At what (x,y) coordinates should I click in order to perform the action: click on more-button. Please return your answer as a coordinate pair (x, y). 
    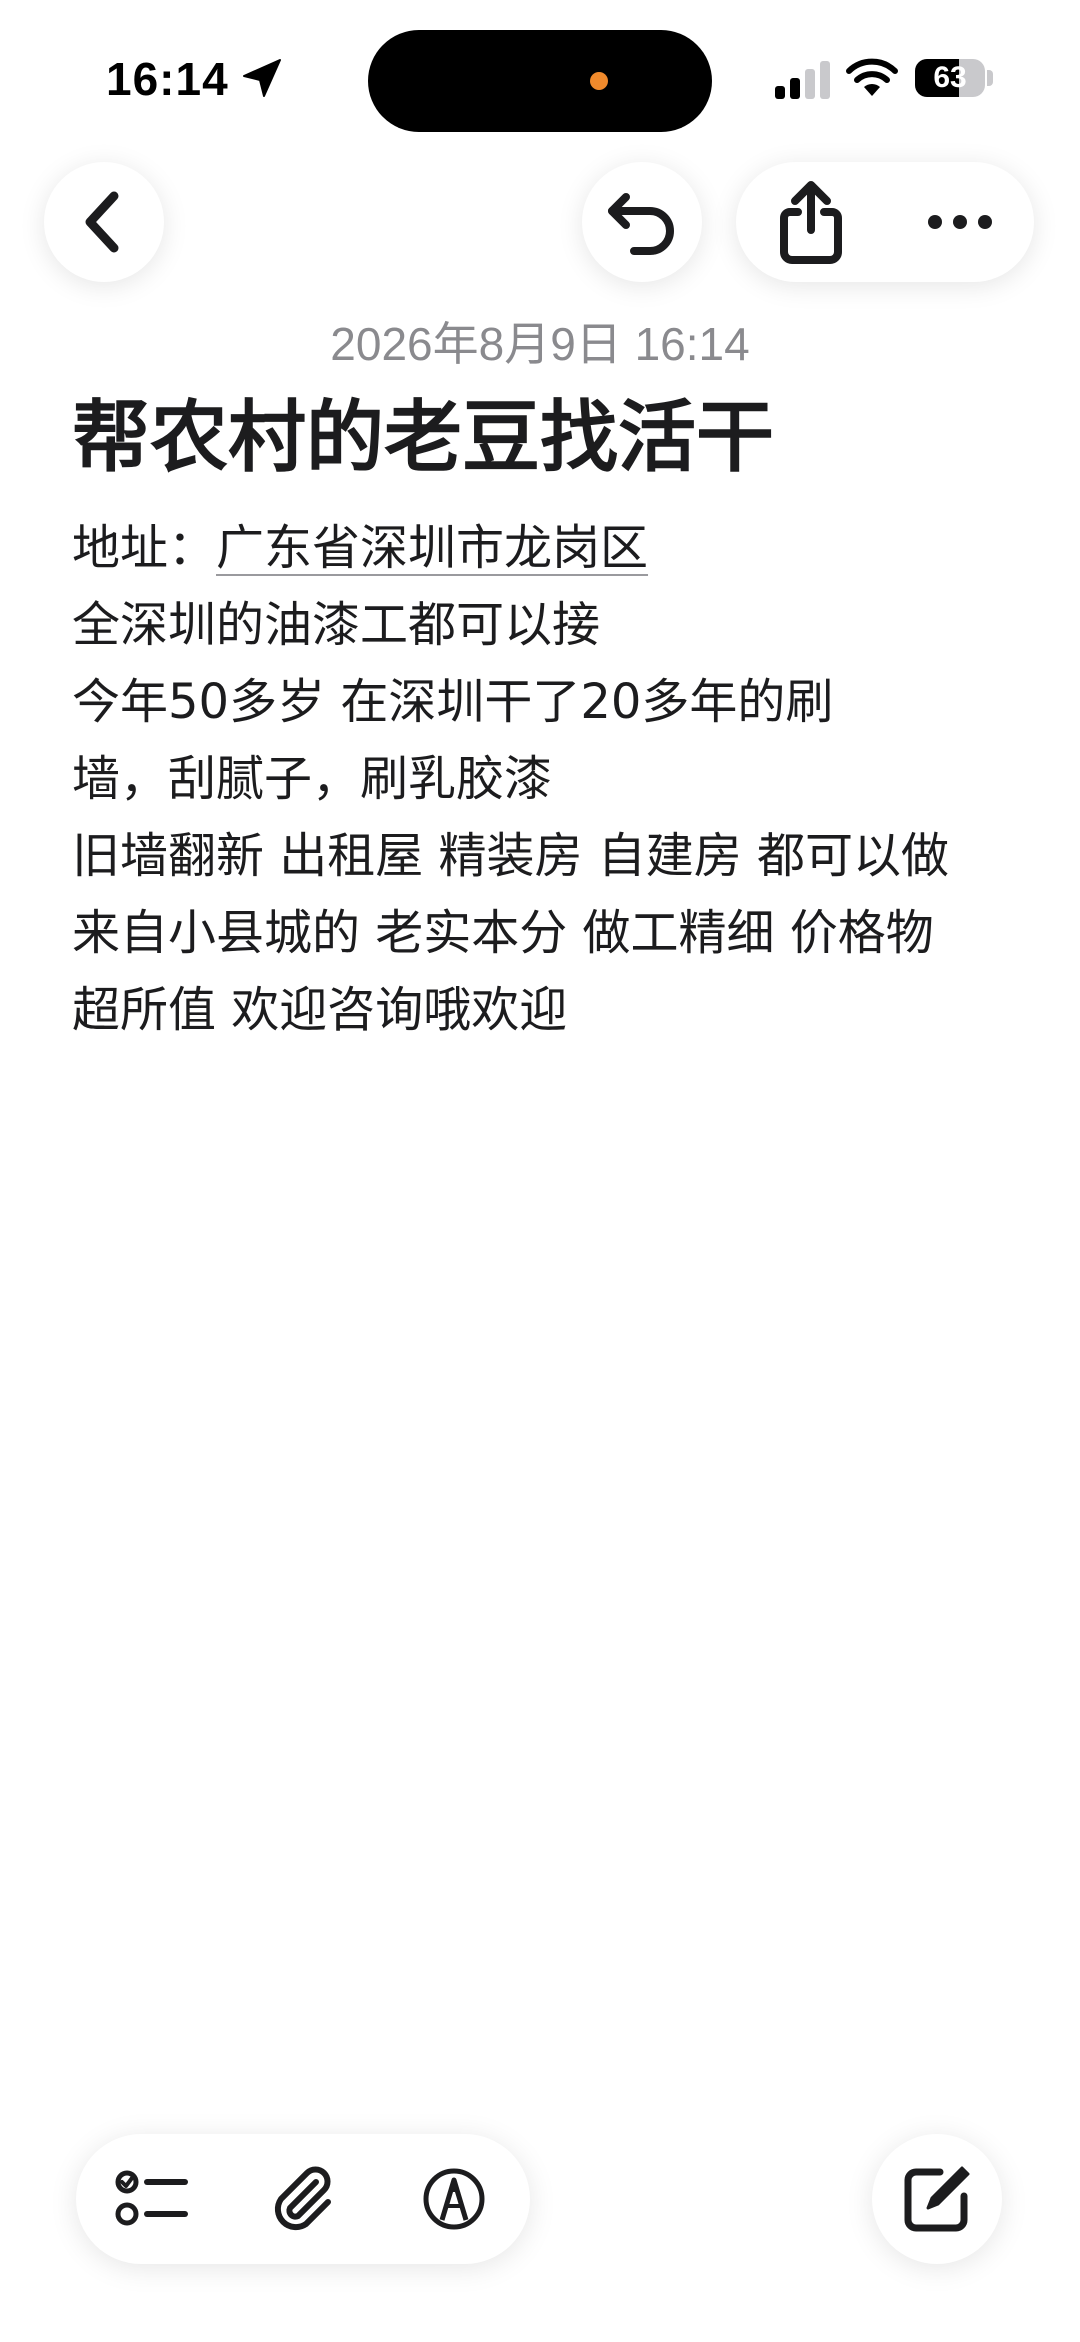
    Looking at the image, I should click on (959, 222).